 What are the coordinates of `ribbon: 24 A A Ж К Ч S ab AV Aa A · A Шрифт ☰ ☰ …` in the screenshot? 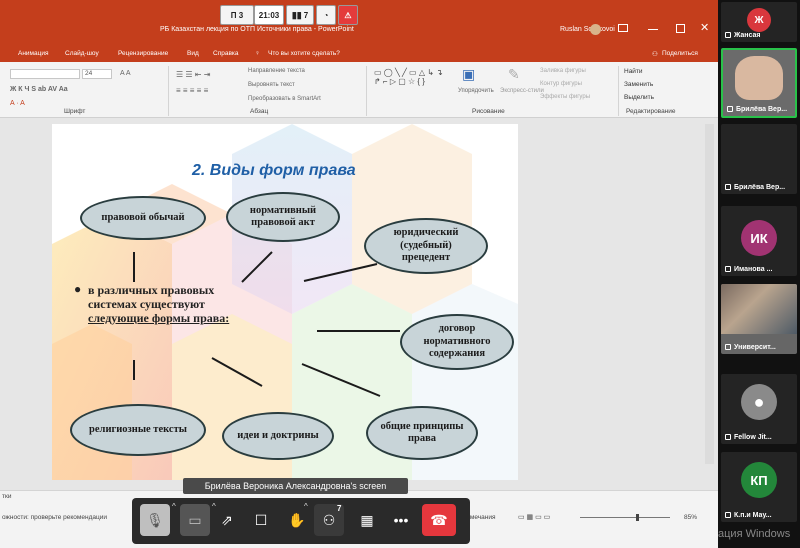 It's located at (359, 90).